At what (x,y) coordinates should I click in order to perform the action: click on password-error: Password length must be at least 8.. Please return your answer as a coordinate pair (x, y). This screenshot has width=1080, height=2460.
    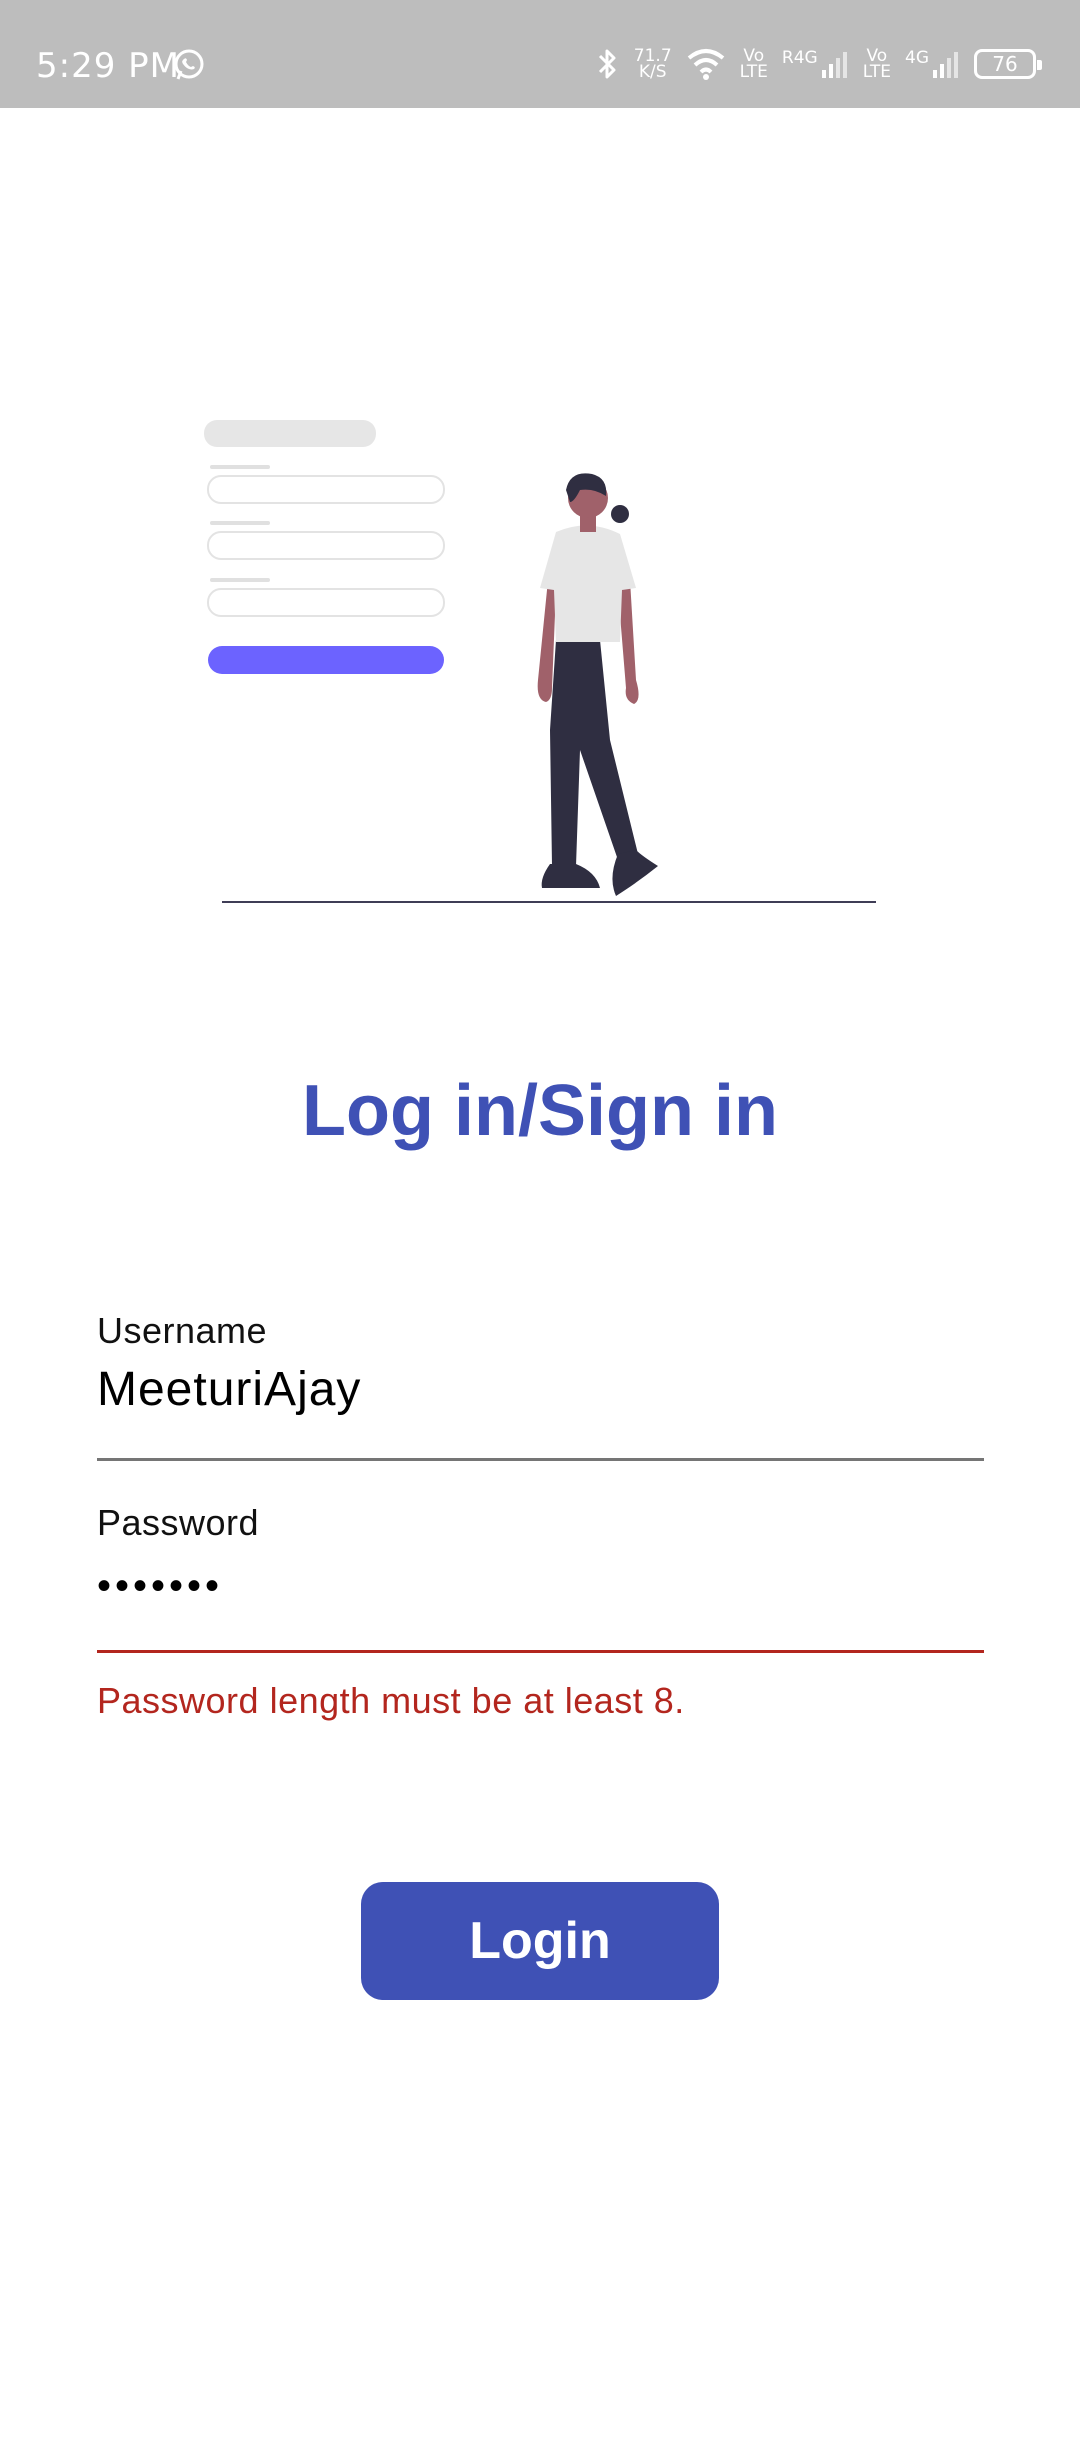
    Looking at the image, I should click on (391, 1700).